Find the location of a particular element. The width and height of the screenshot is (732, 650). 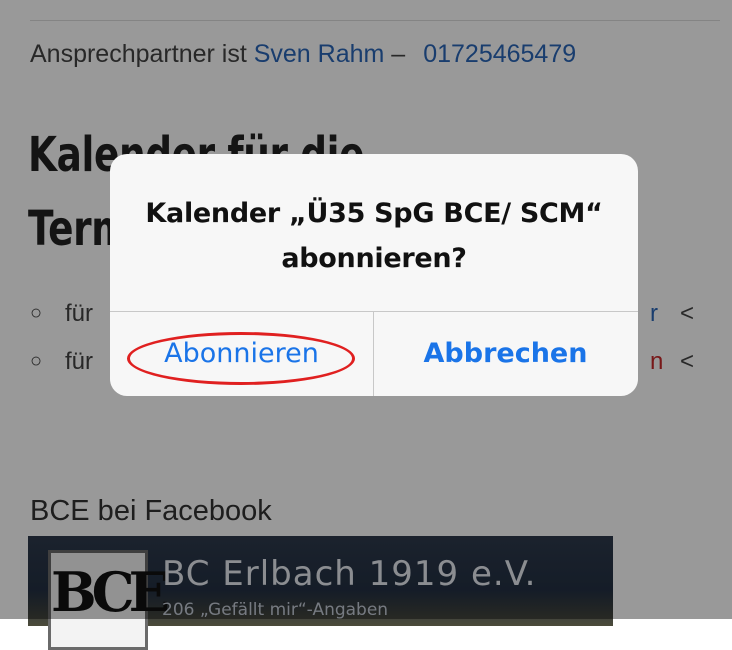

subscribe-button: Abonnieren is located at coordinates (241, 353).